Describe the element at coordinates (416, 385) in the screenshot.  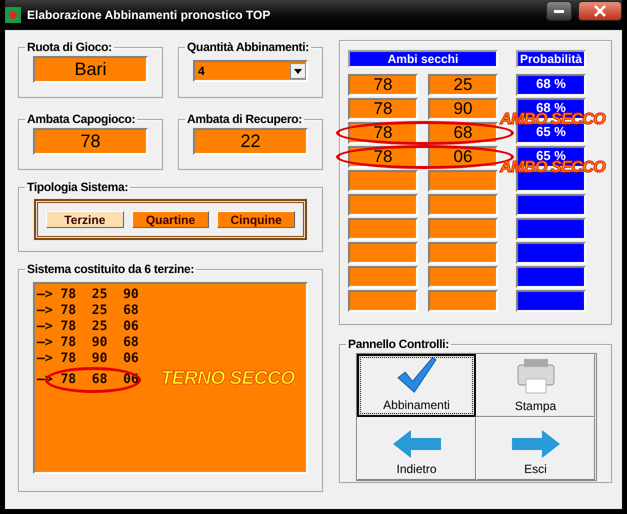
I see `abbinamenti-button: Abbinamenti` at that location.